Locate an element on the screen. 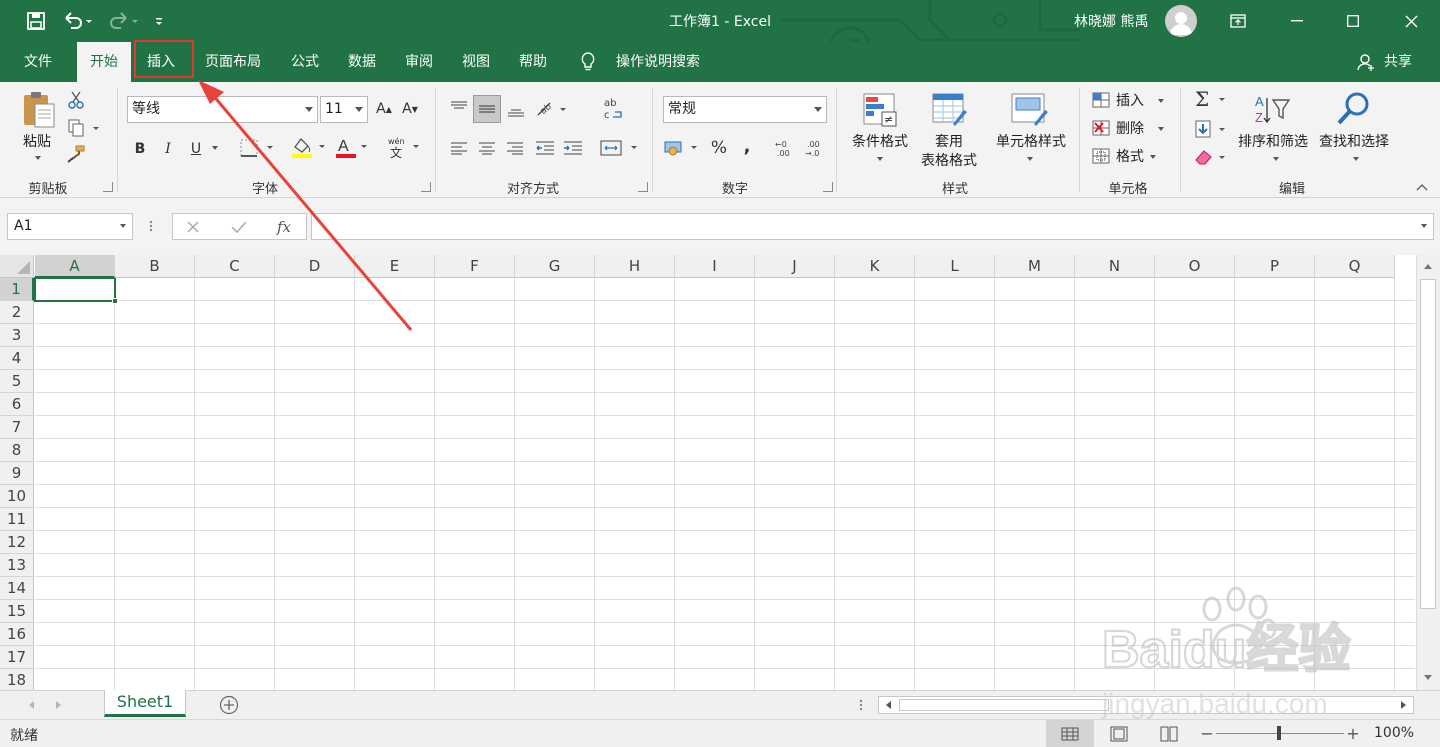  accounting-format-icon is located at coordinates (682, 148).